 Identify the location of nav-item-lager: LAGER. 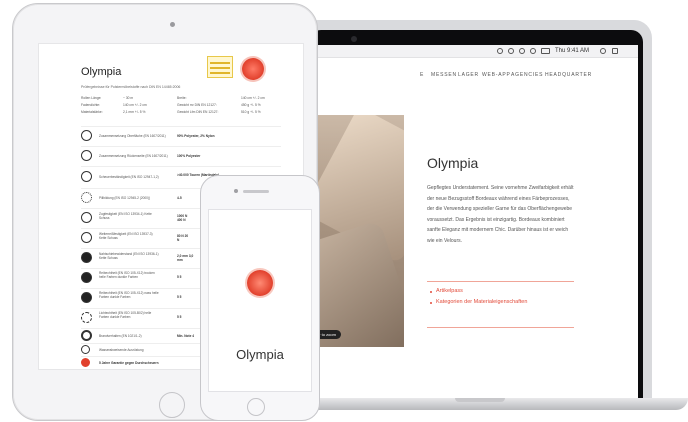
(468, 75).